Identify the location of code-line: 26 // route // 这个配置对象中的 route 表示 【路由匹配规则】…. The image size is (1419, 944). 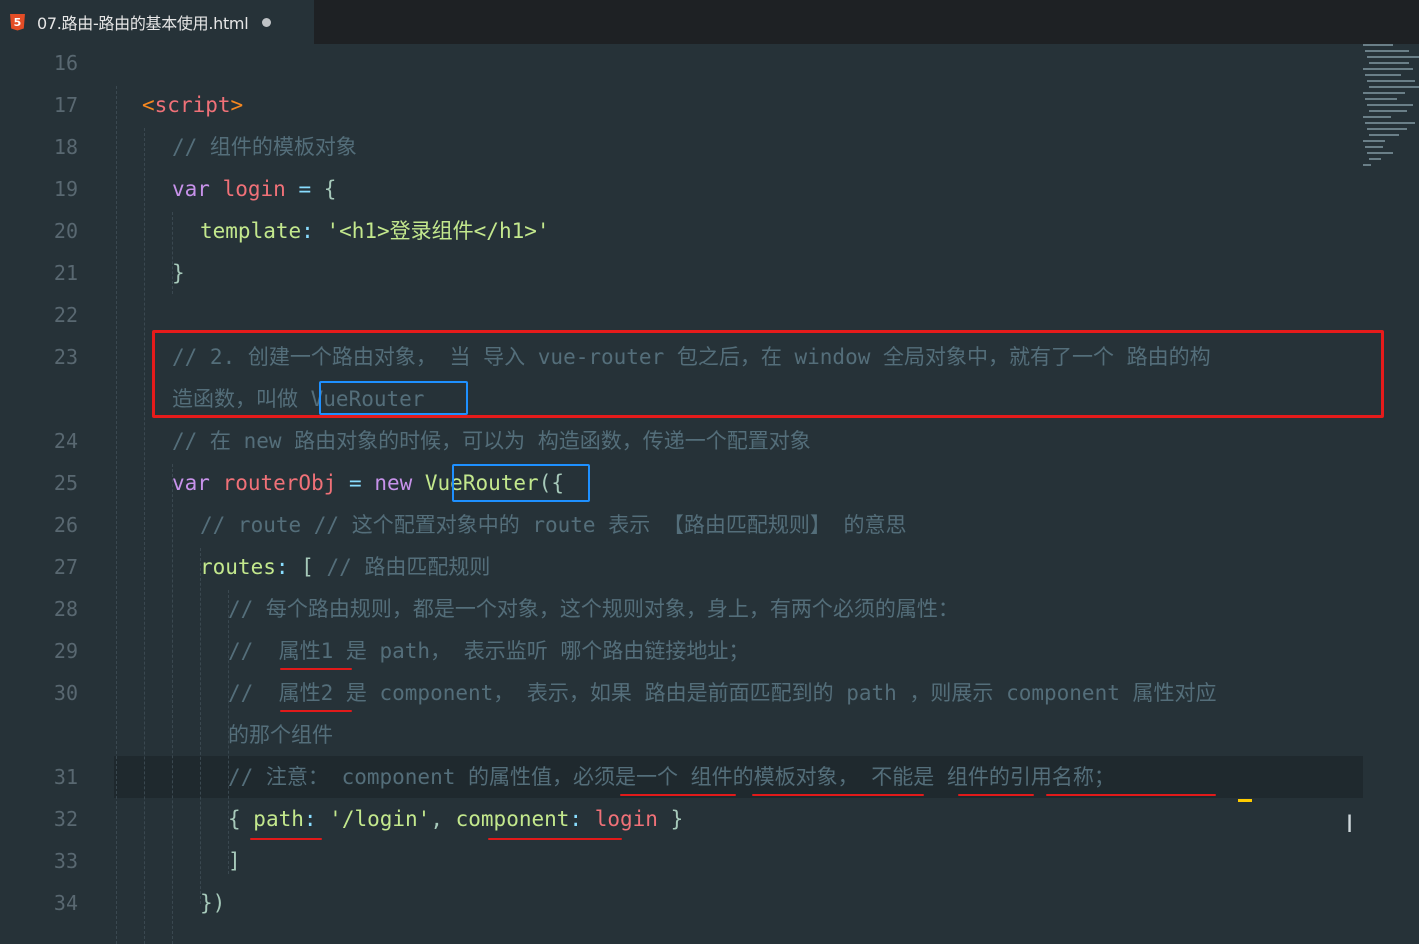
(681, 525).